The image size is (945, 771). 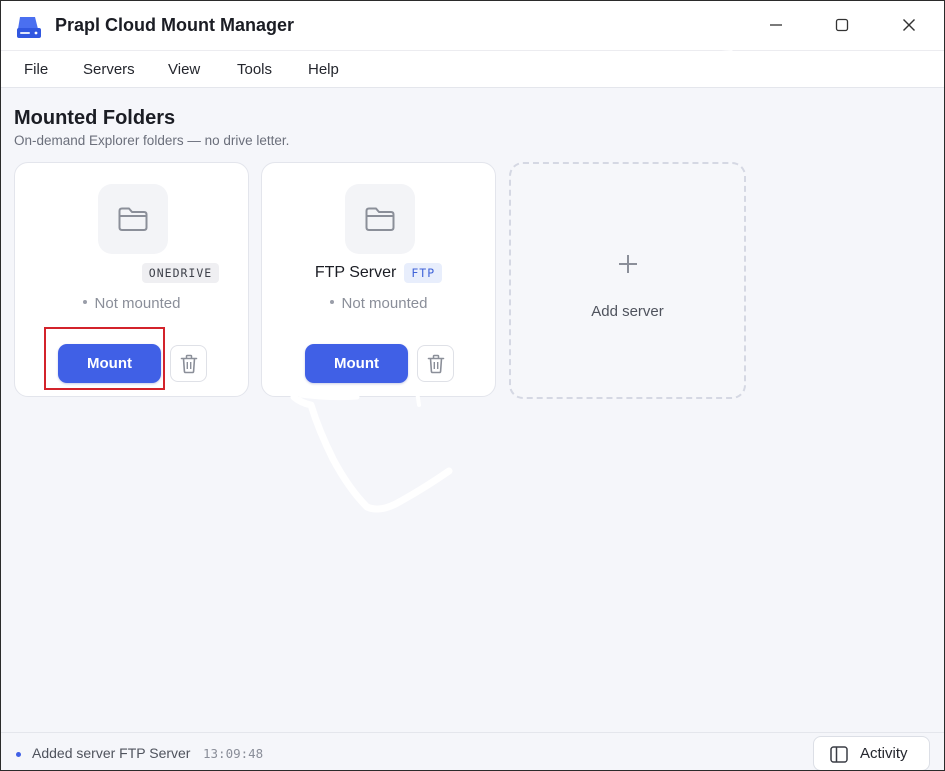 I want to click on add-server-label: Add server, so click(x=627, y=311).